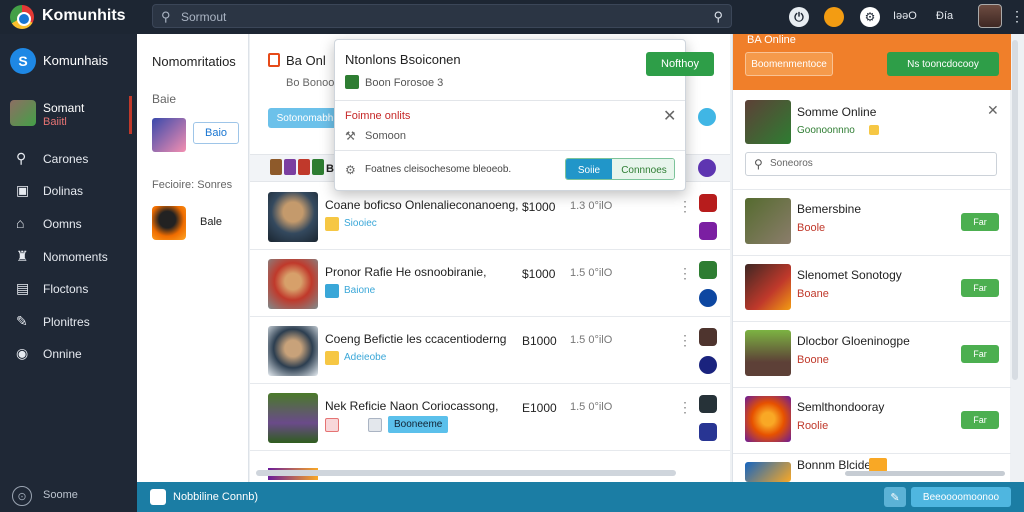  I want to click on category-icon, so click(274, 60).